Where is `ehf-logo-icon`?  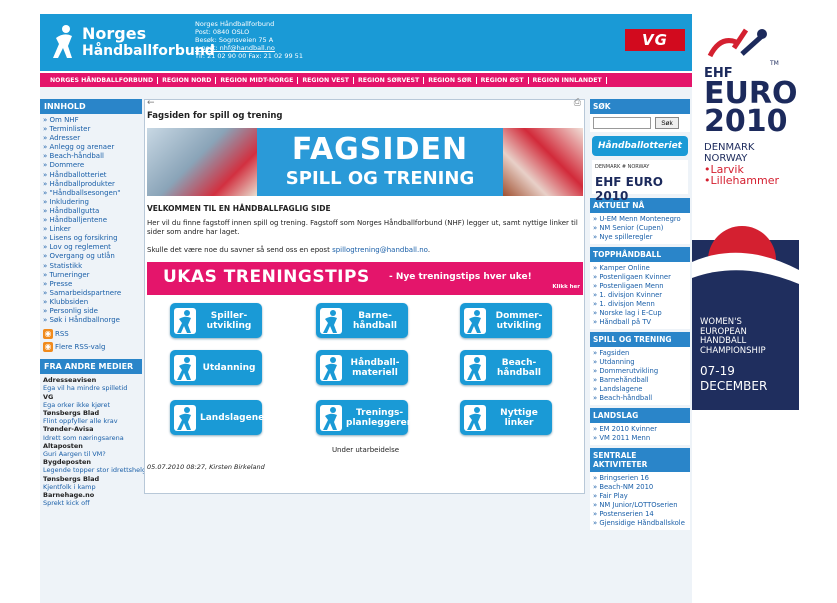 ehf-logo-icon is located at coordinates (737, 43).